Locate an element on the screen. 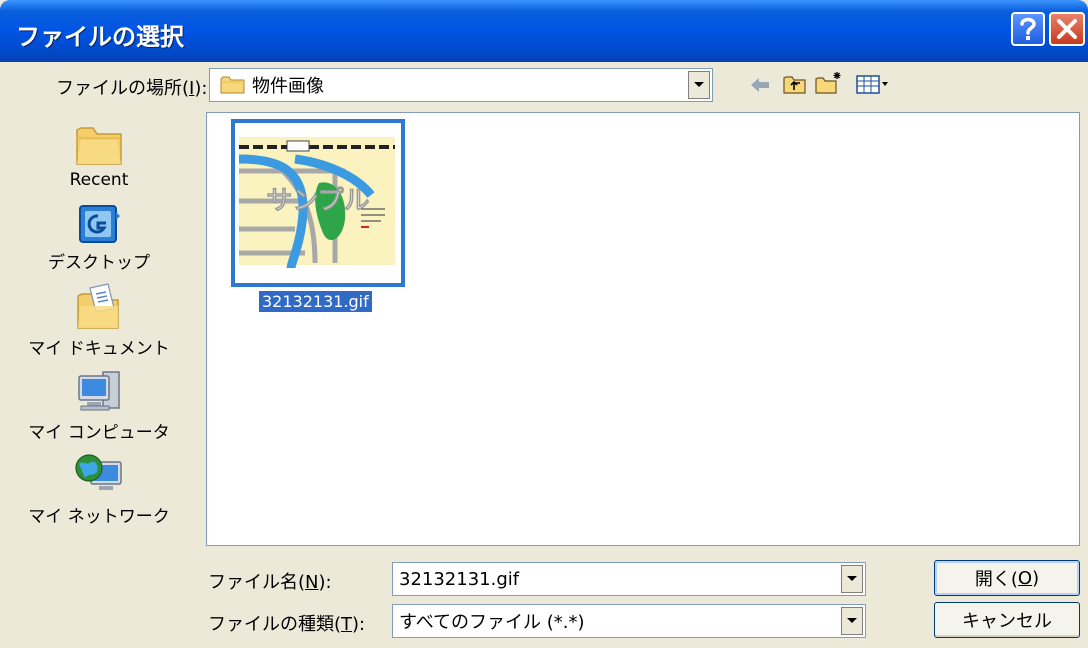  cancel-button-label: キャンセル is located at coordinates (1007, 621).